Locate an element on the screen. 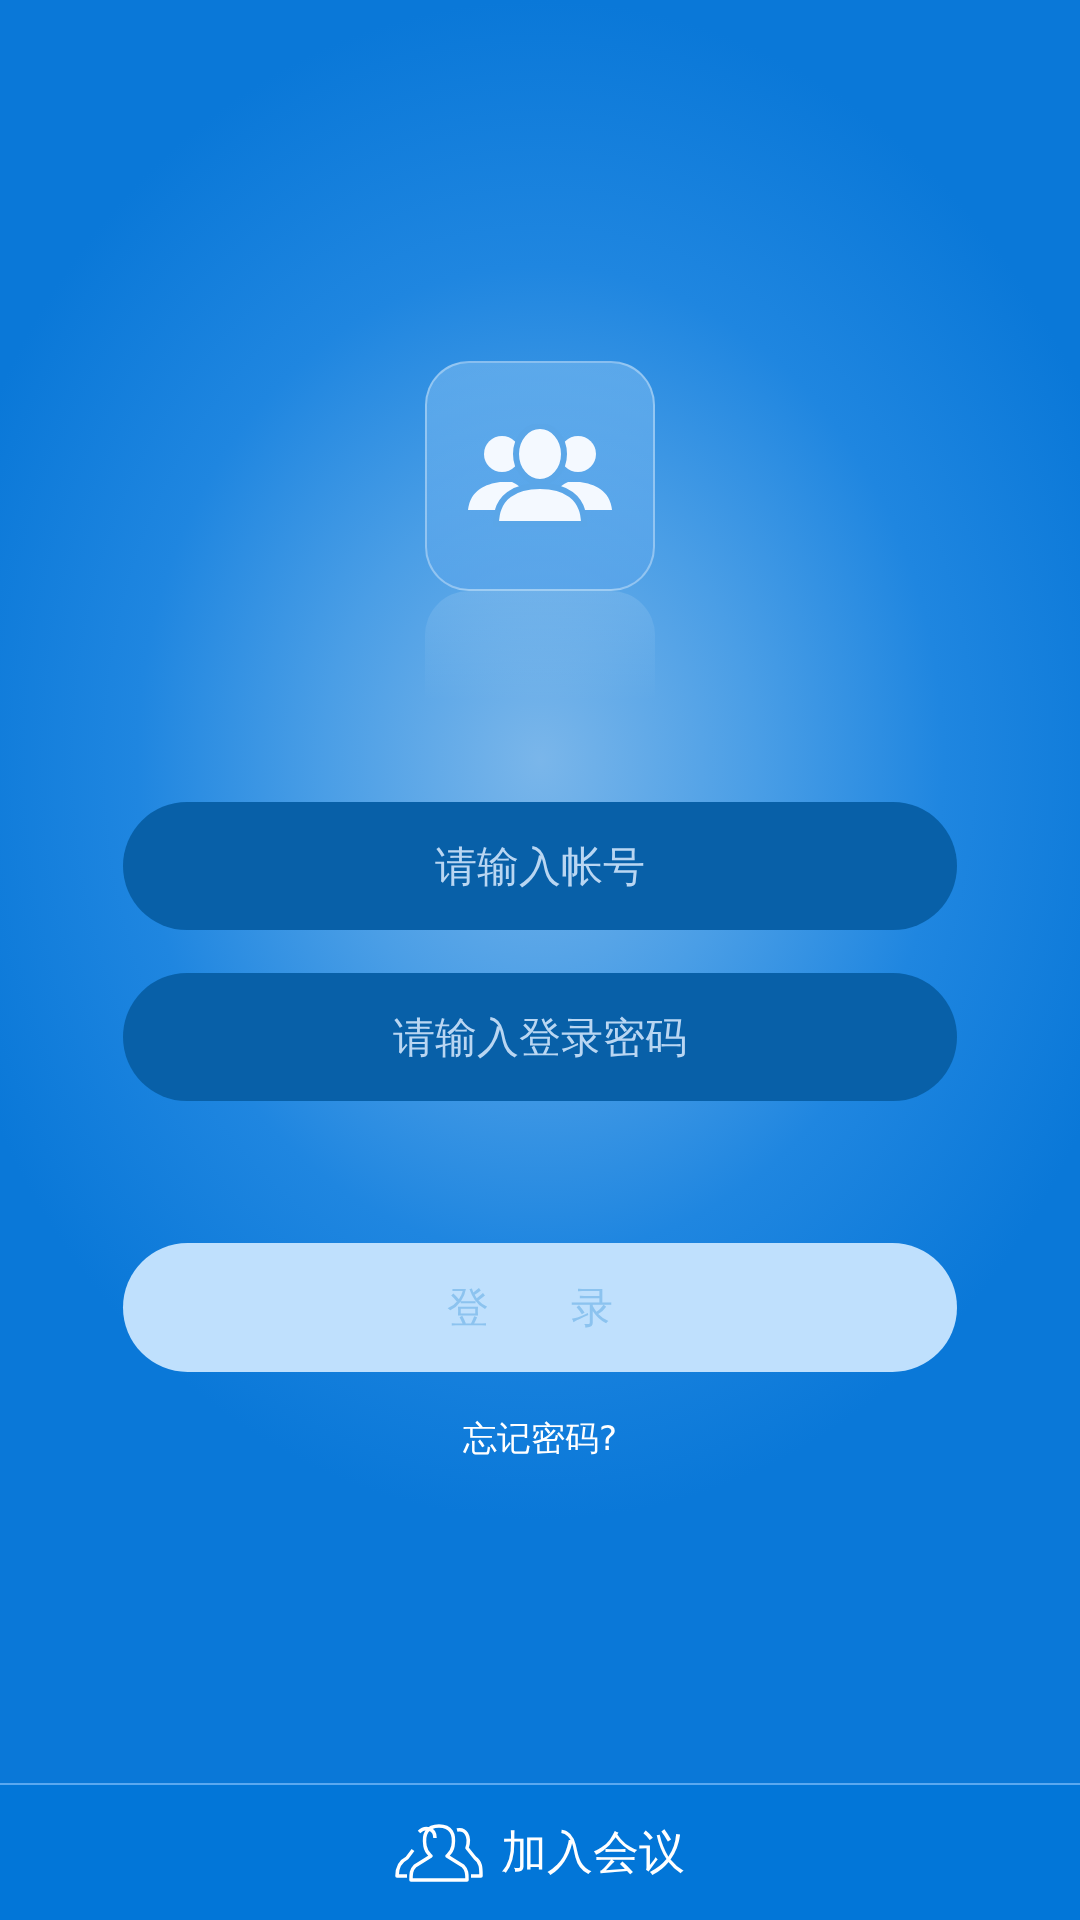 The image size is (1080, 1920). people-icon is located at coordinates (439, 1852).